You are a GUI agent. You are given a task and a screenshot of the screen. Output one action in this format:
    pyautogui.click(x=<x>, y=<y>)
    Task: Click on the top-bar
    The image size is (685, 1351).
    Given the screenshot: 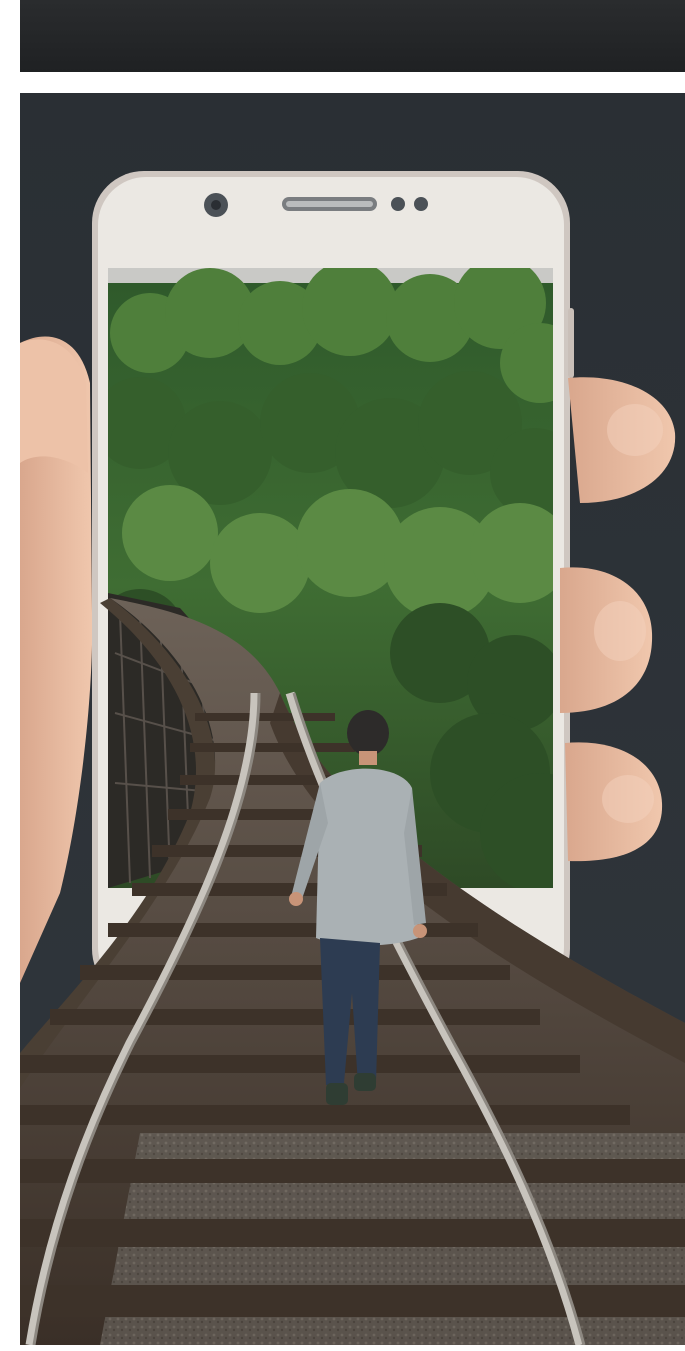 What is the action you would take?
    pyautogui.click(x=352, y=36)
    